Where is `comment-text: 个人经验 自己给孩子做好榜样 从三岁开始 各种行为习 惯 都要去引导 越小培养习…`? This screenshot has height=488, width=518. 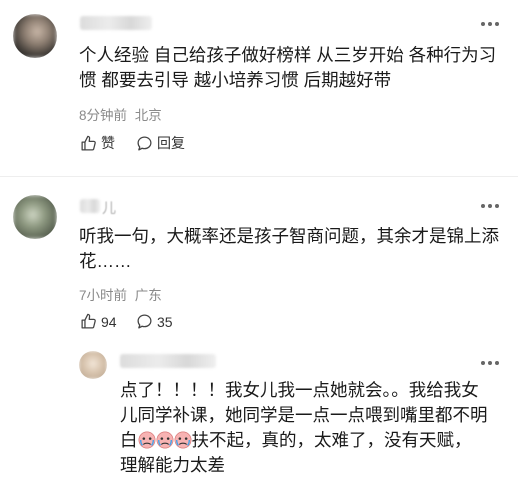 comment-text: 个人经验 自己给孩子做好榜样 从三岁开始 各种行为习 惯 都要去引导 越小培养习… is located at coordinates (294, 68).